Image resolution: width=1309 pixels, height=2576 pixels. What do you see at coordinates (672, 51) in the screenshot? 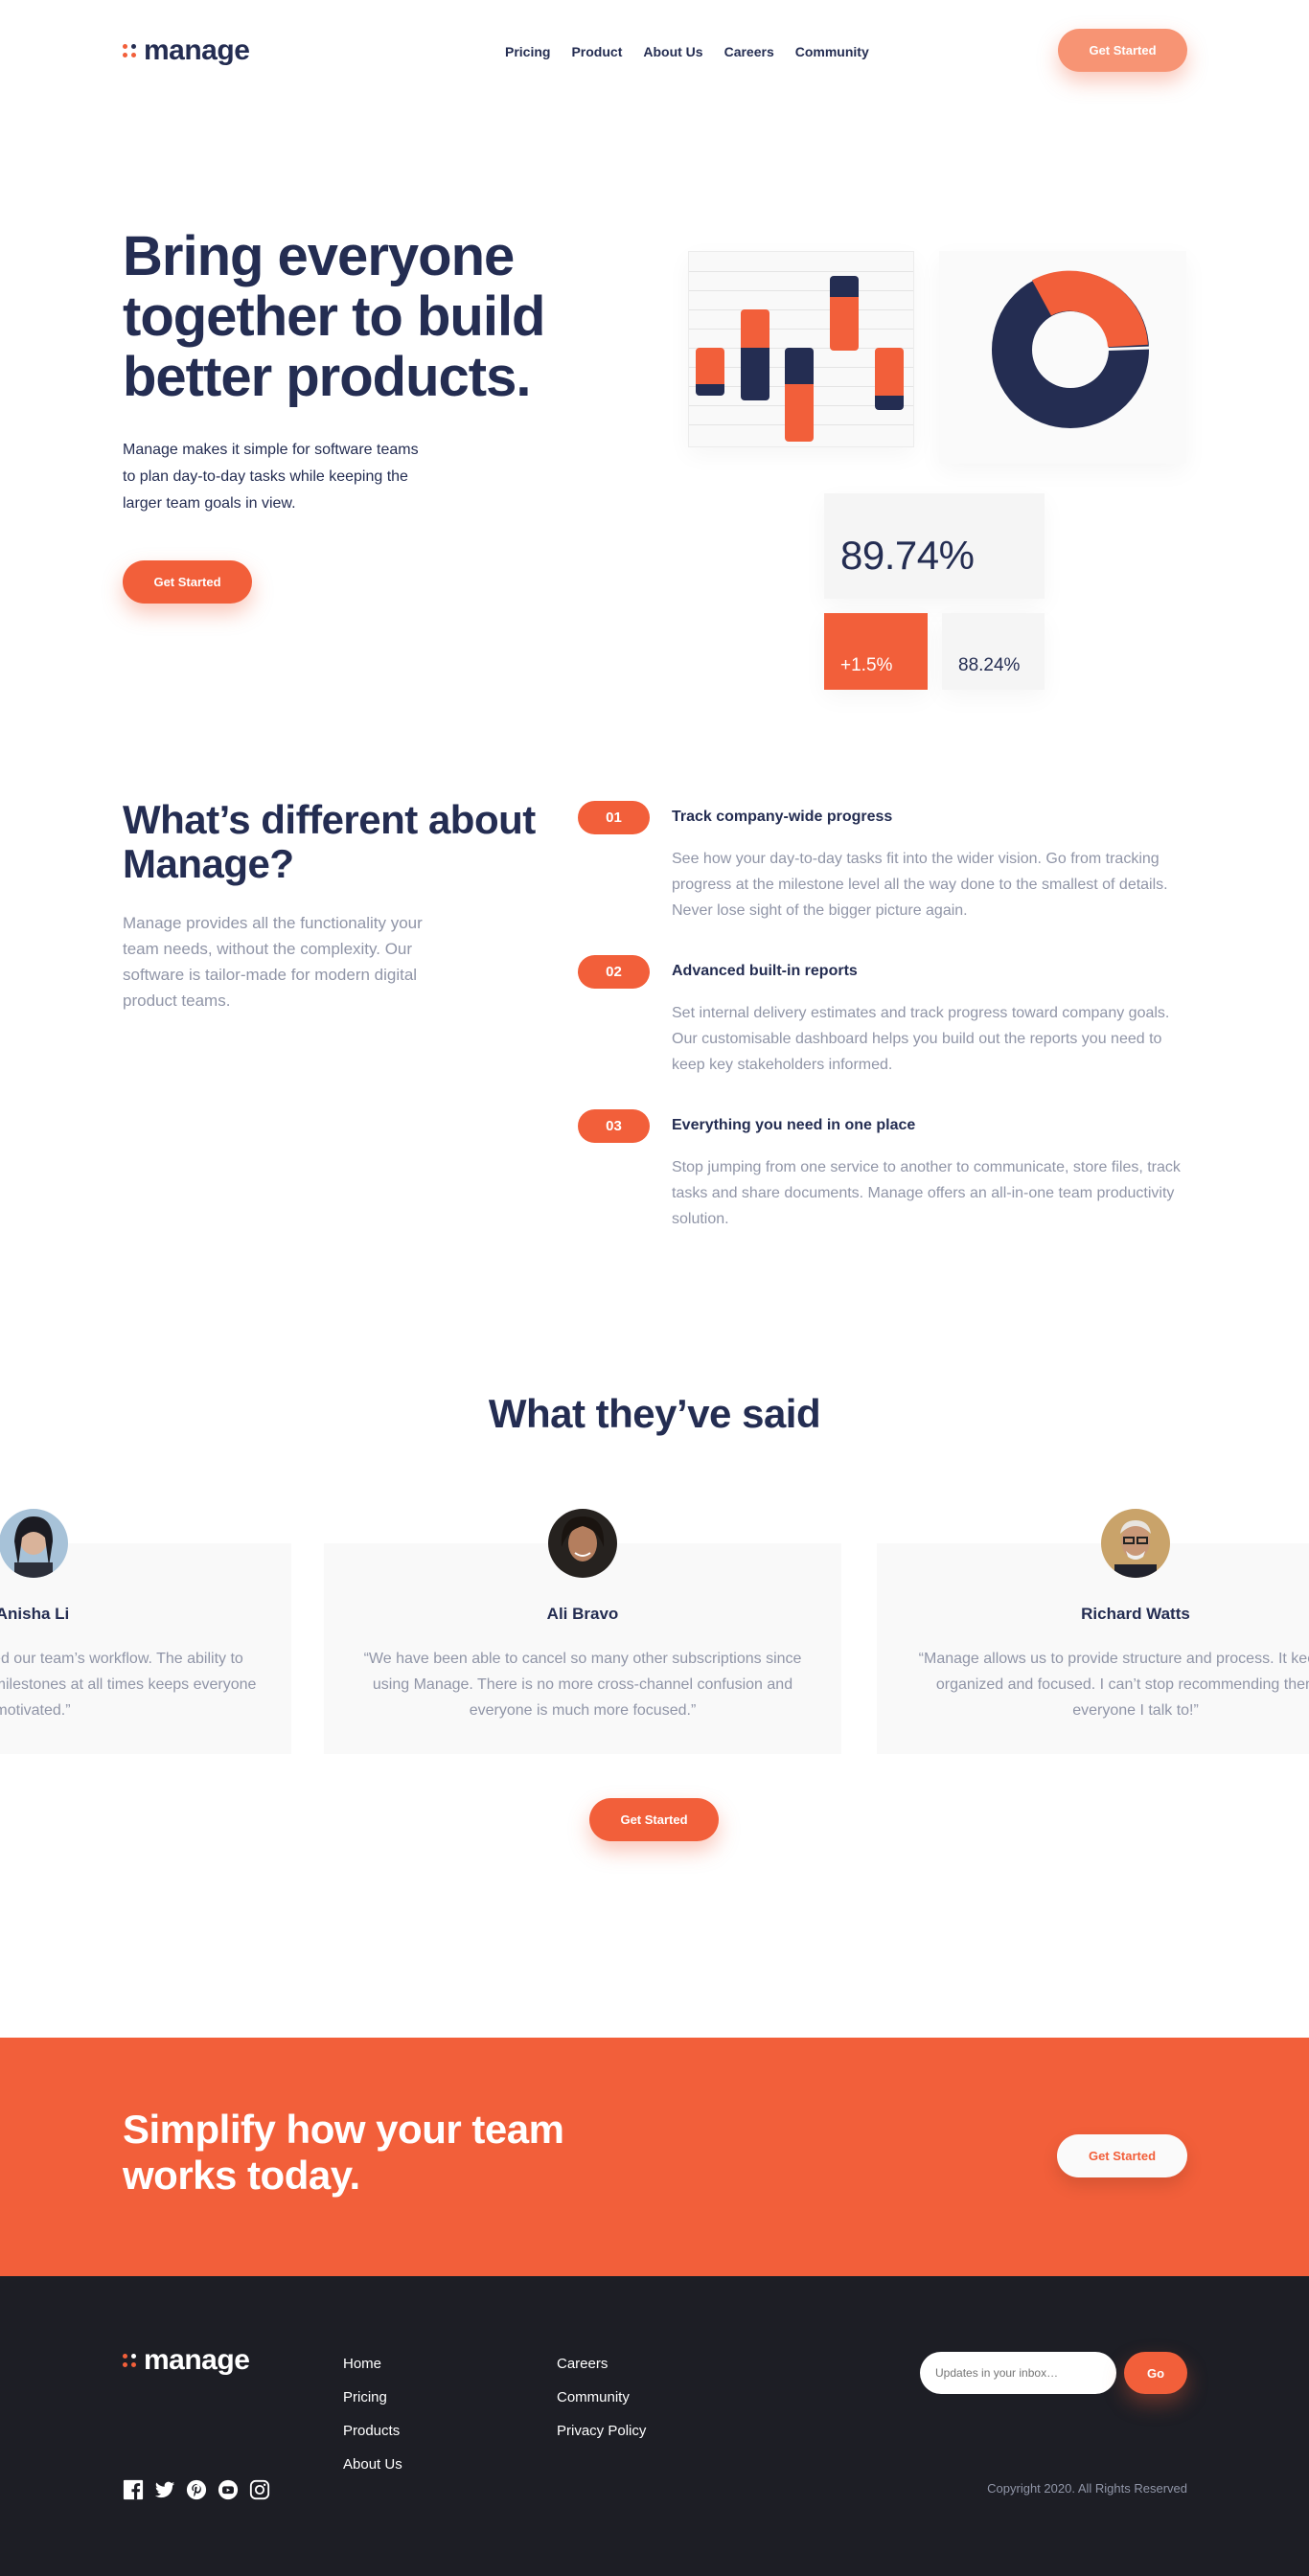
I see `nav-about-us: About Us` at bounding box center [672, 51].